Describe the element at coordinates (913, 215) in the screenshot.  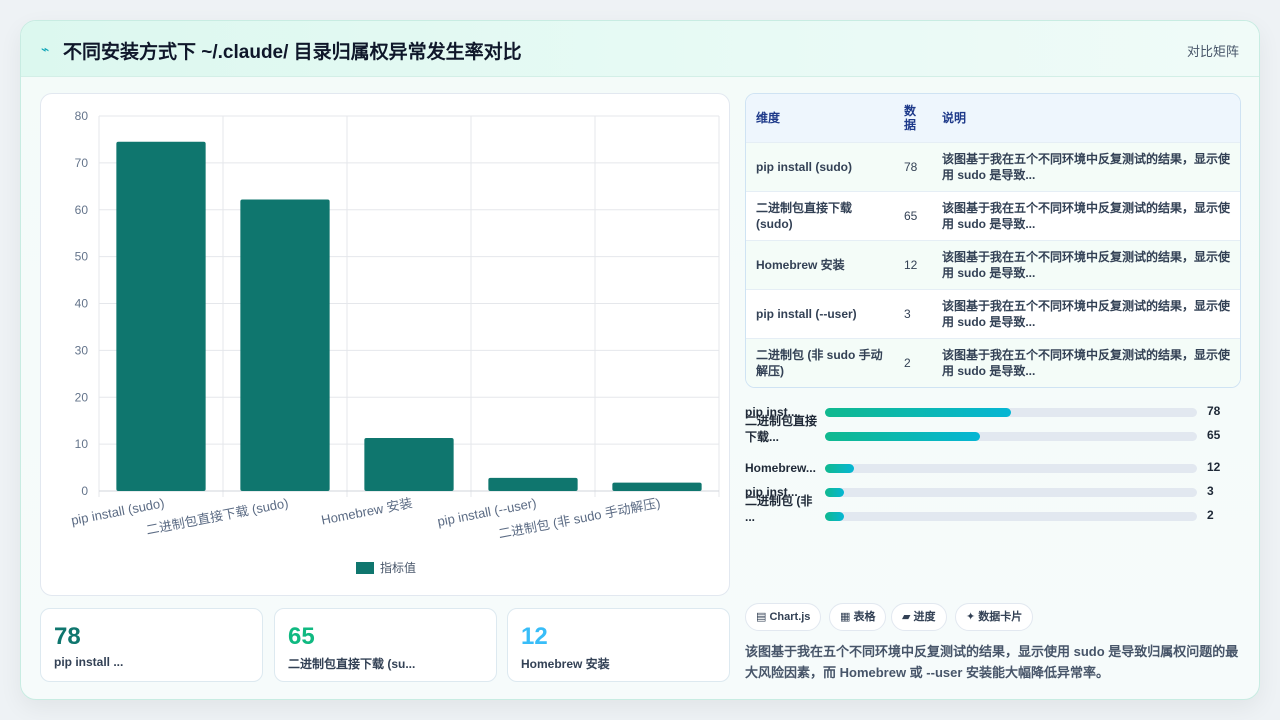
I see `table-cell-val: 65` at that location.